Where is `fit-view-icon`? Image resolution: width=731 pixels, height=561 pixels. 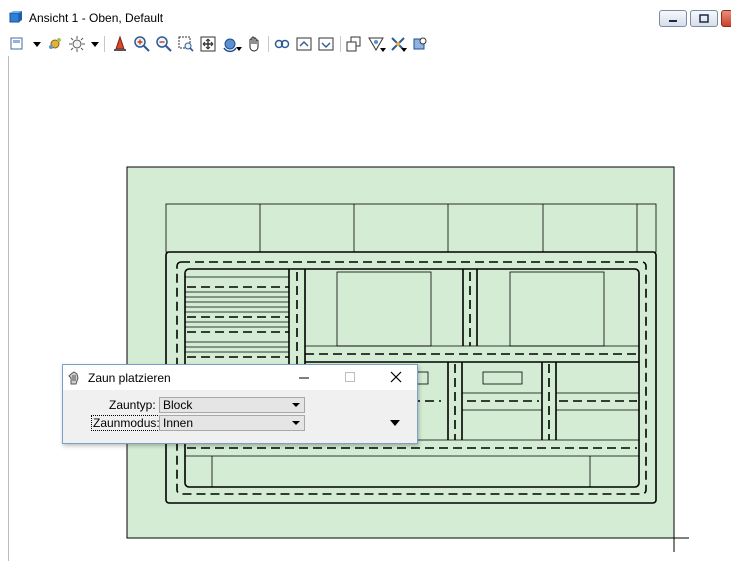 fit-view-icon is located at coordinates (208, 44).